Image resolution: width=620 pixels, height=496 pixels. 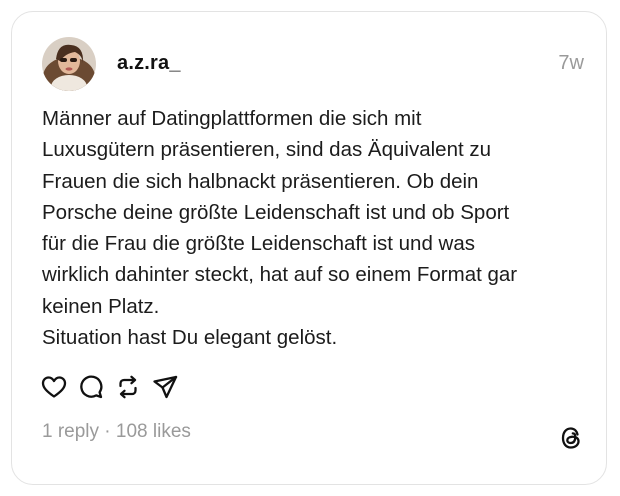 I want to click on send-icon, so click(x=165, y=387).